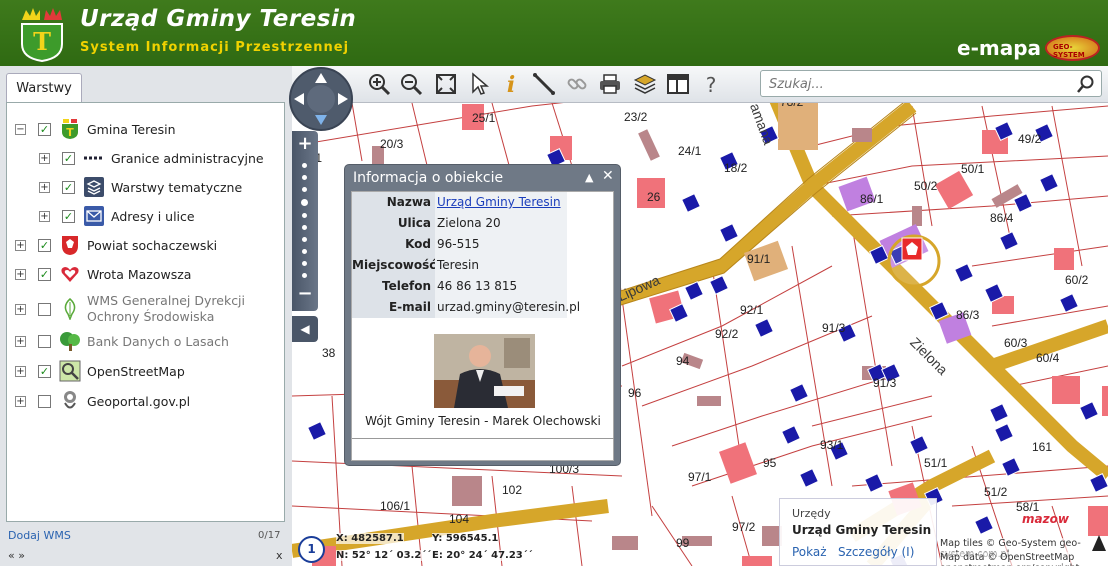  Describe the element at coordinates (140, 187) in the screenshot. I see `layer-row: + ✓ Warstwy tematyczne` at that location.